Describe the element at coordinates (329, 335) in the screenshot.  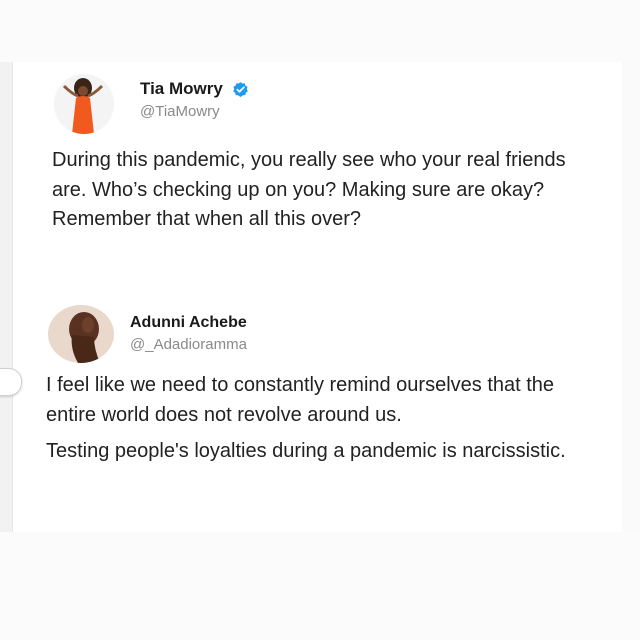
I see `tweet-header: Adunni Achebe @_Adadioramma` at that location.